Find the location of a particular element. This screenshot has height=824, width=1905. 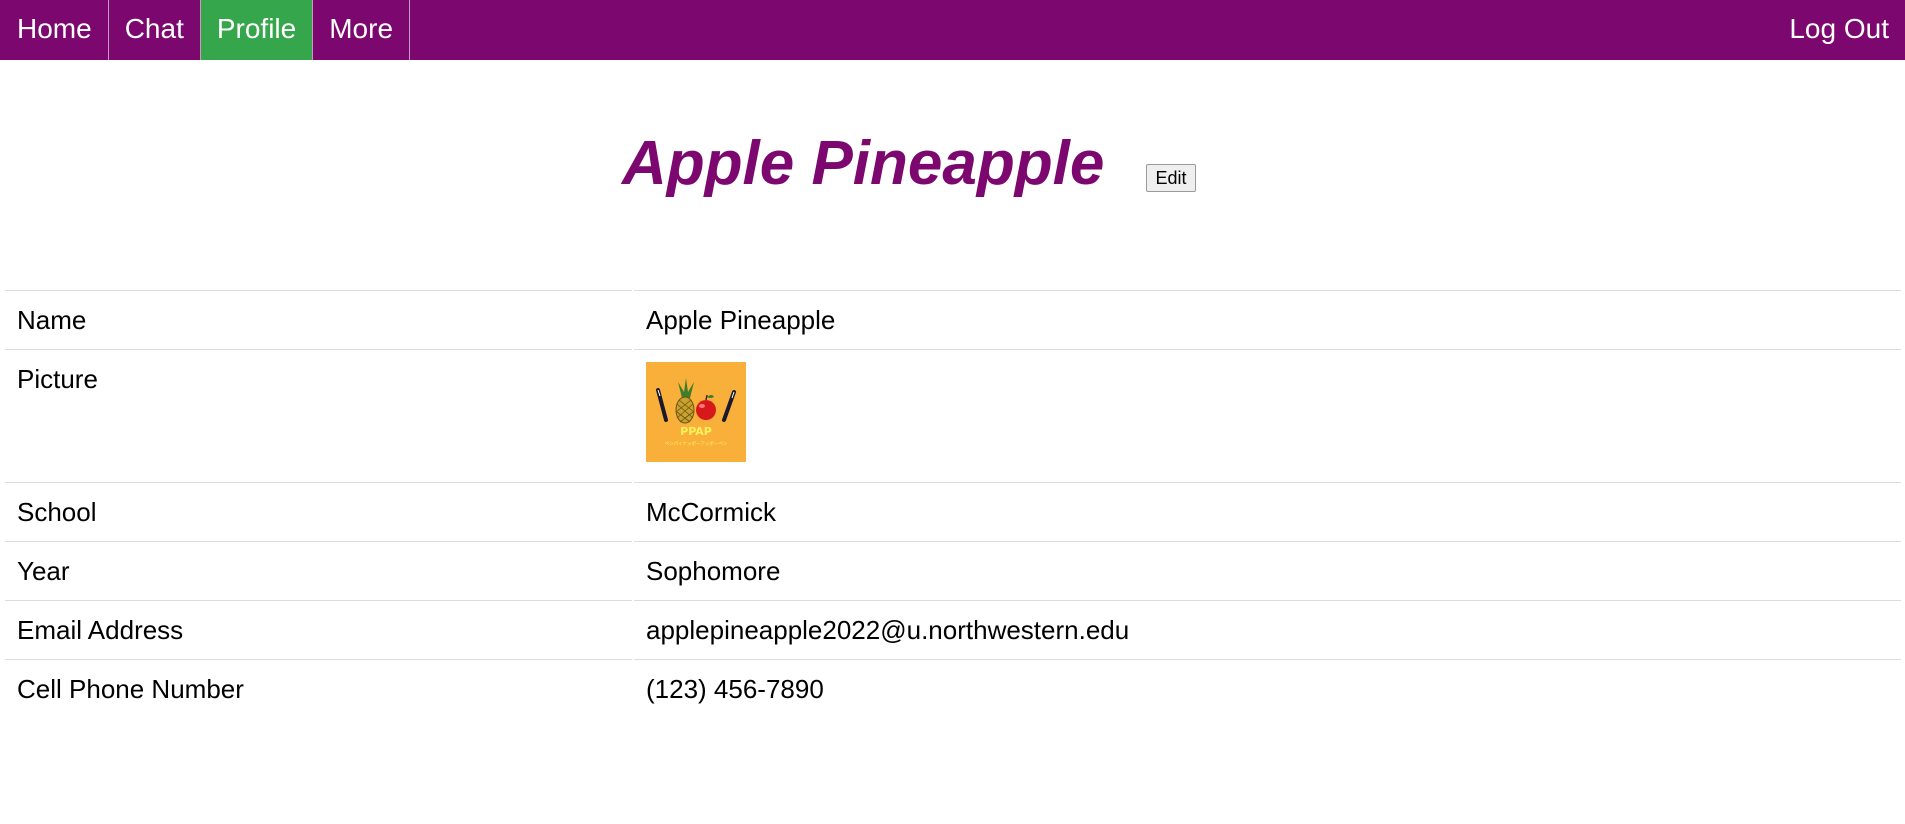

ppap-logo-image: PPAP ペンパイナッポーアッポーペン is located at coordinates (696, 412).